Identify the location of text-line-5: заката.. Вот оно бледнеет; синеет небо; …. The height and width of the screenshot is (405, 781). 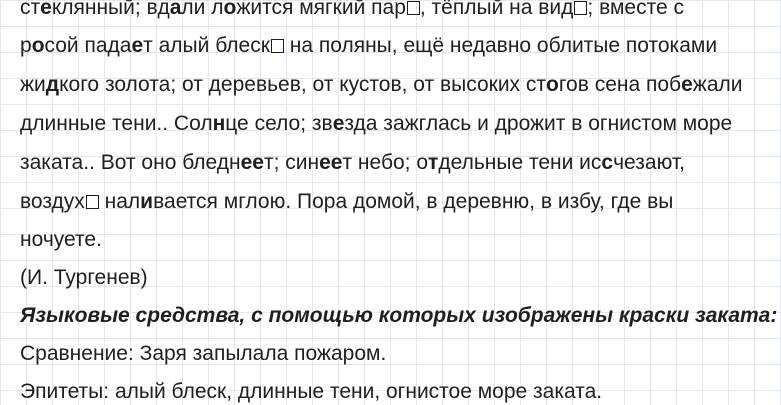
(352, 162).